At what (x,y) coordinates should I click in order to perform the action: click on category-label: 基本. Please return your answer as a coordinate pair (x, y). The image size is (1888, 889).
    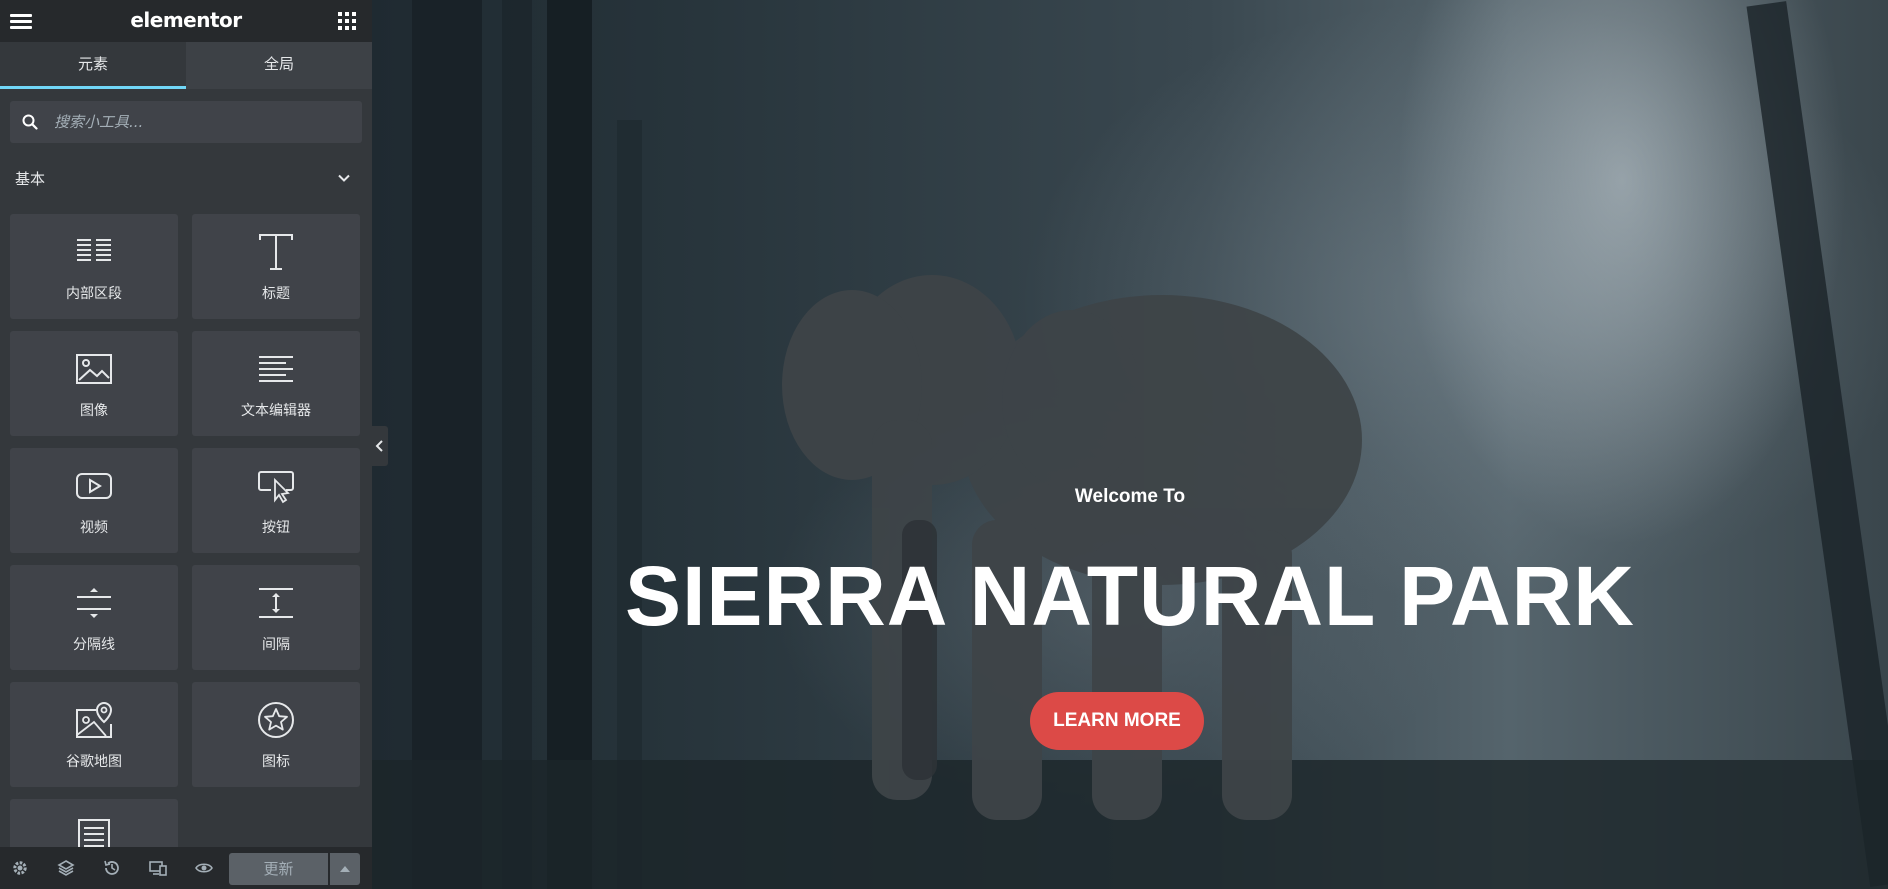
    Looking at the image, I should click on (30, 179).